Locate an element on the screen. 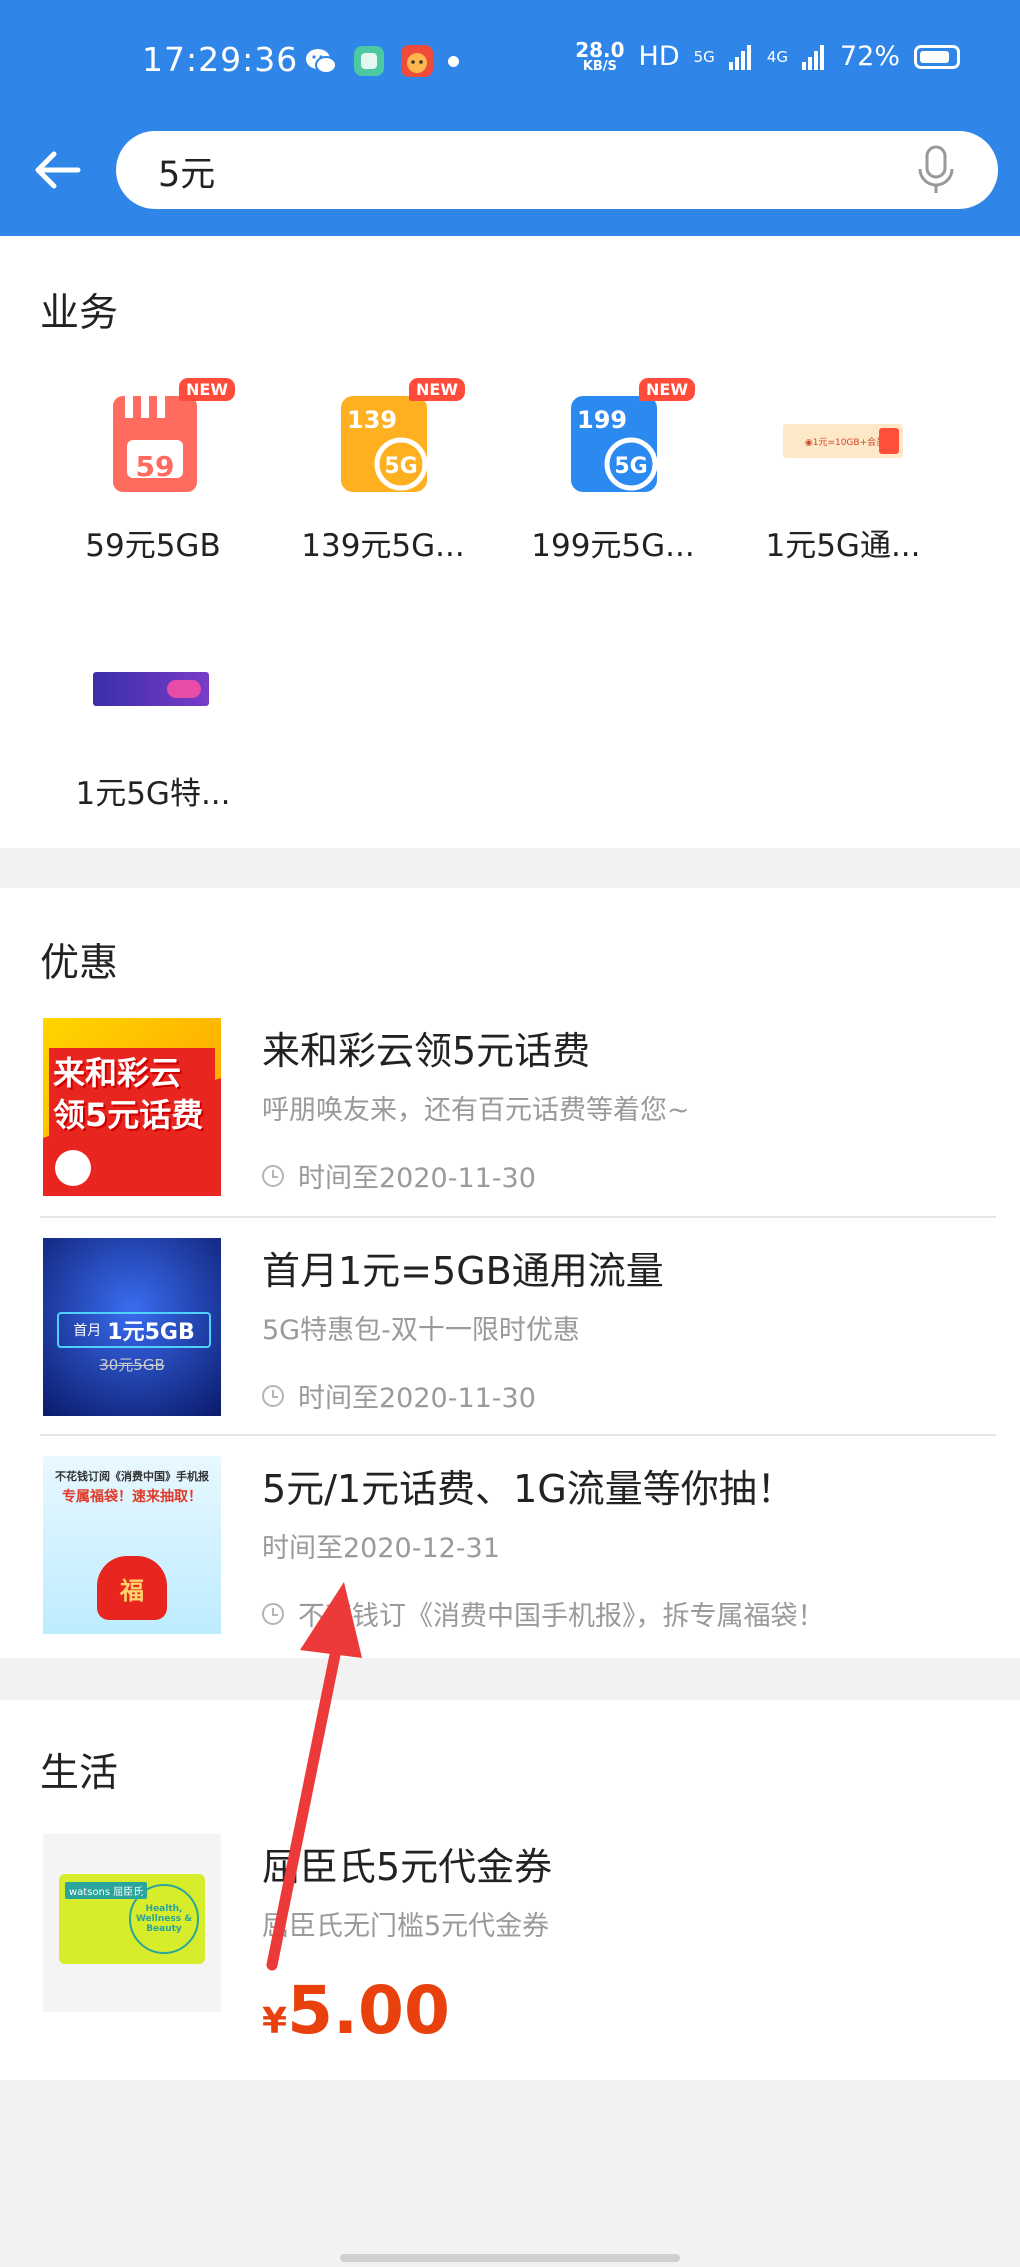 The image size is (1020, 2267). icon-text: 59 is located at coordinates (155, 466).